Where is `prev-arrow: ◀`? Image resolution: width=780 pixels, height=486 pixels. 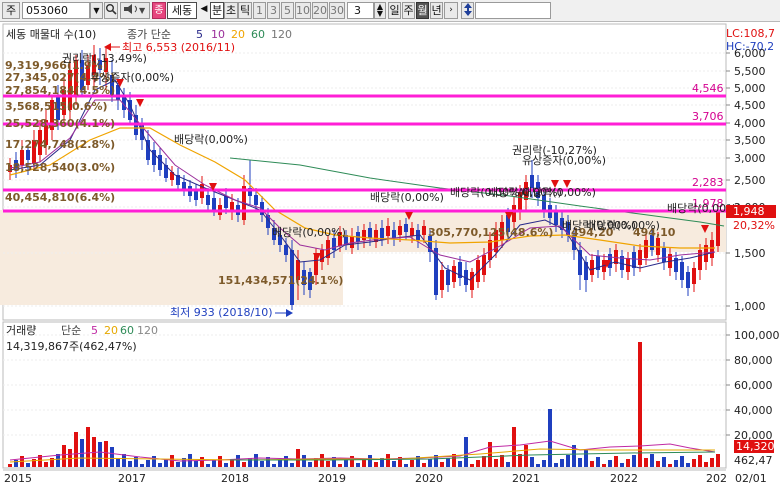
prev-arrow: ◀ is located at coordinates (204, 10).